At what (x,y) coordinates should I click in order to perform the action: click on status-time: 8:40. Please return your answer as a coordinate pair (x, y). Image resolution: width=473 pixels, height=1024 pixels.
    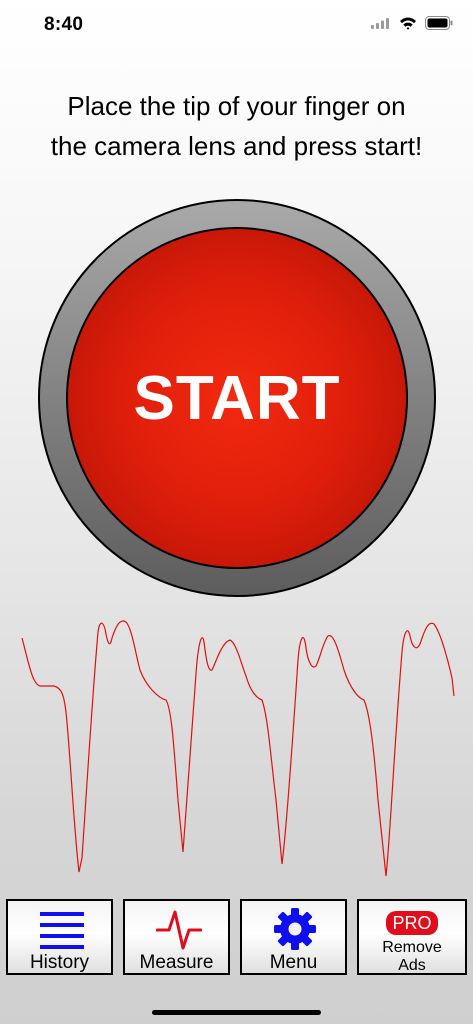
    Looking at the image, I should click on (64, 24).